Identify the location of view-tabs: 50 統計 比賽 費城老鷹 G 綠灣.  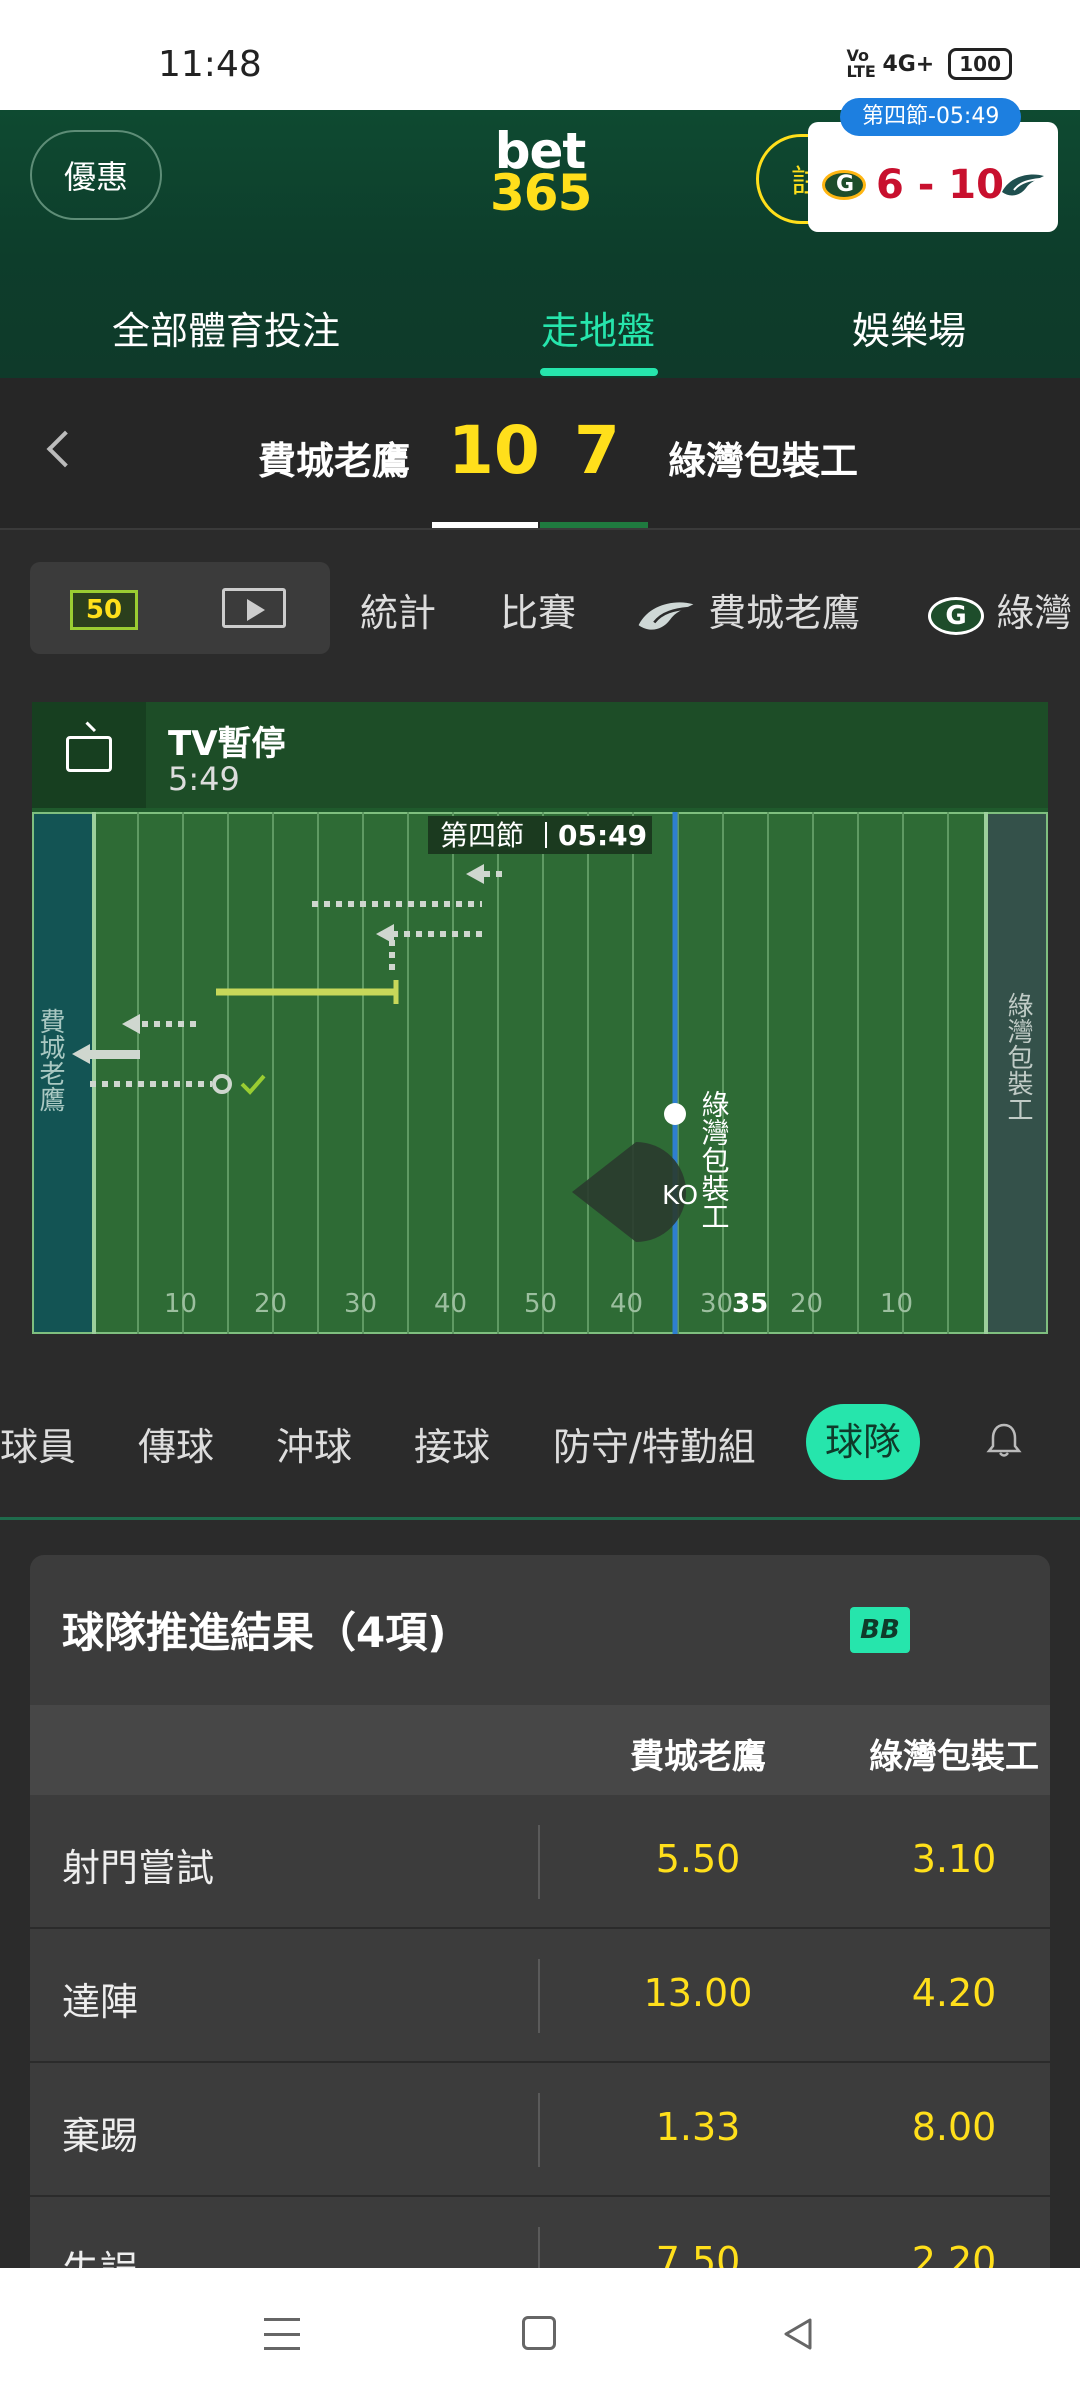
(540, 610).